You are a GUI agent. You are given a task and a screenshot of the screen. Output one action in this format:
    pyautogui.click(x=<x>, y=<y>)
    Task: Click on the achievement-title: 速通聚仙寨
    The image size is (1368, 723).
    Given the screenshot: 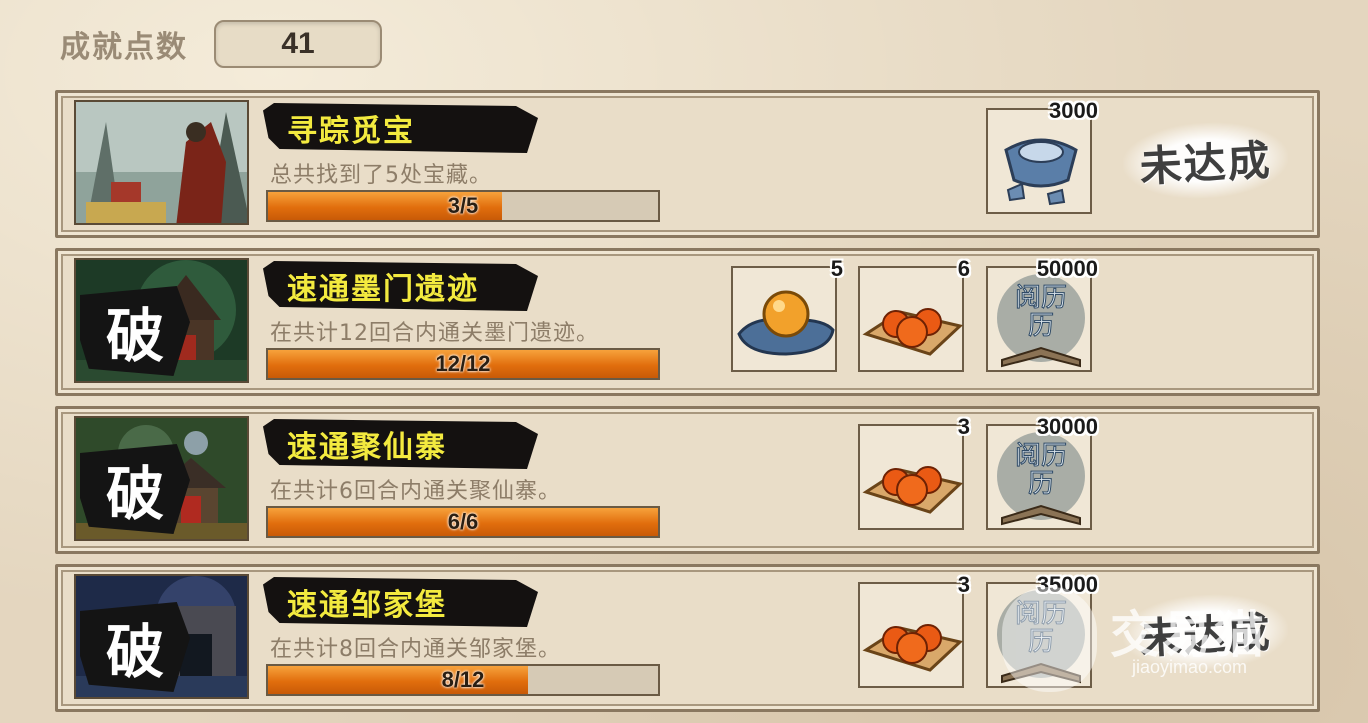 What is the action you would take?
    pyautogui.click(x=367, y=447)
    